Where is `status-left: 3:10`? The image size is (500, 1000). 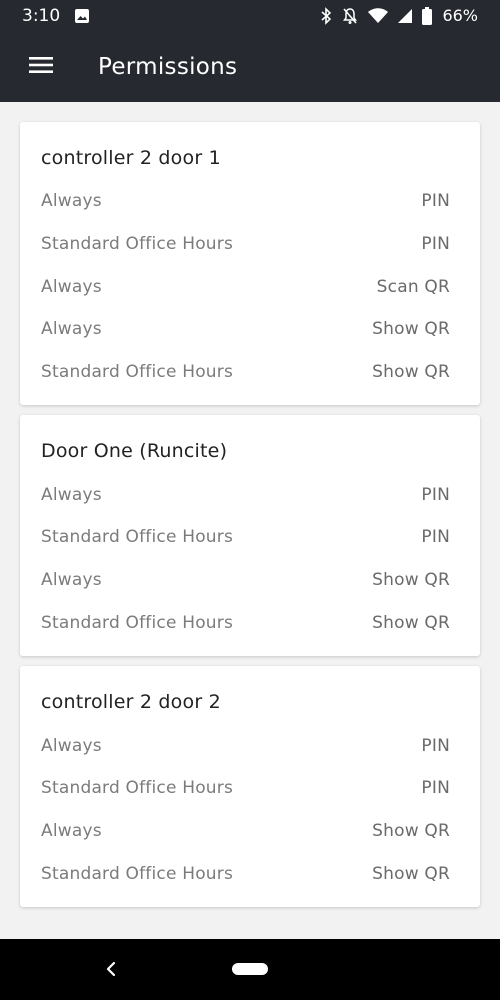 status-left: 3:10 is located at coordinates (56, 16).